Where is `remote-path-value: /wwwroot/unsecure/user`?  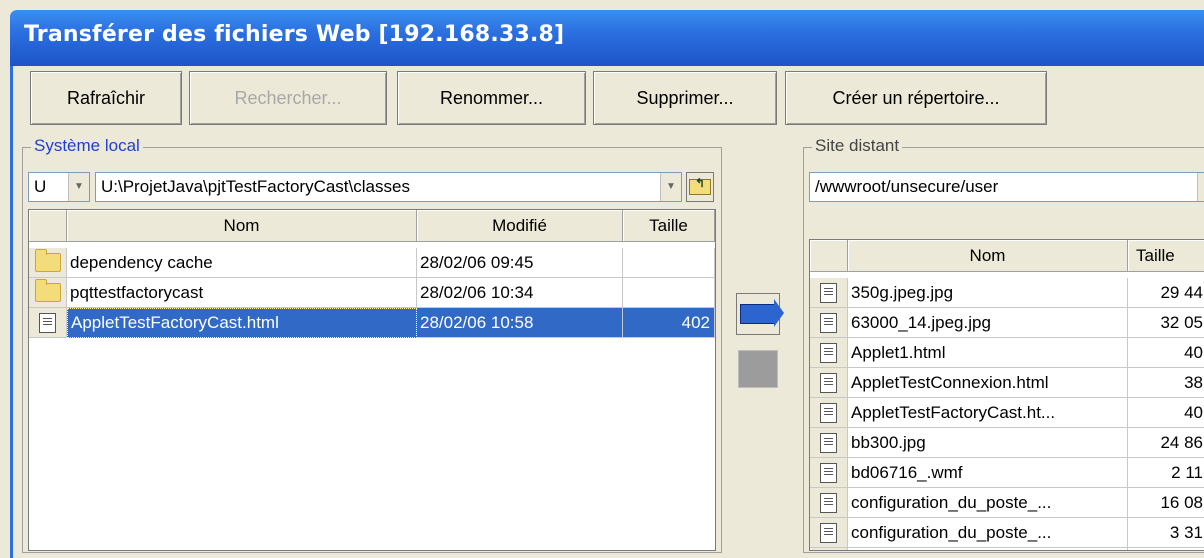 remote-path-value: /wwwroot/unsecure/user is located at coordinates (907, 186).